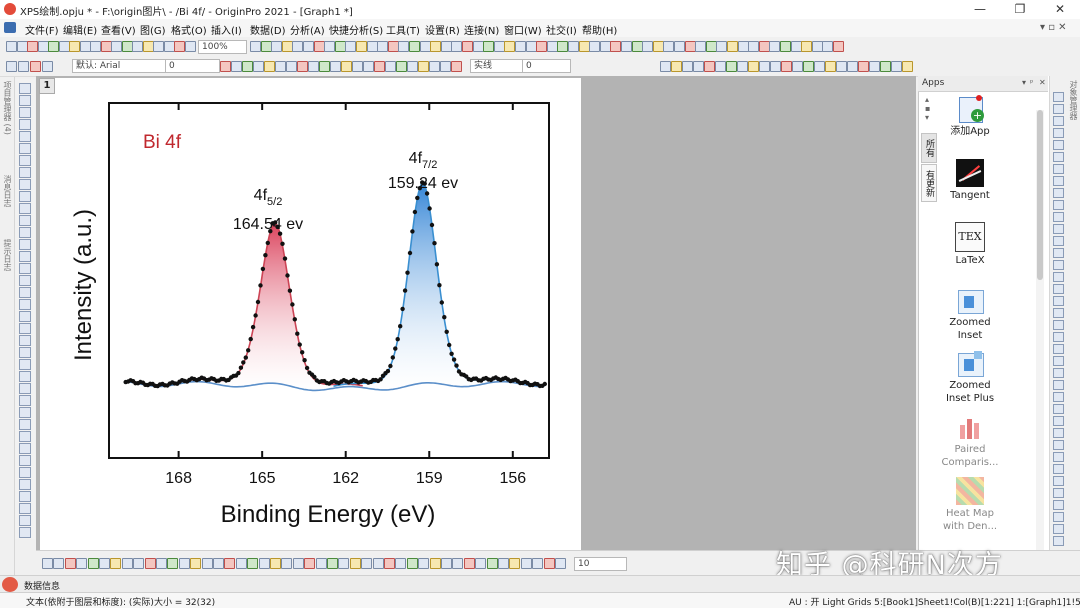  Describe the element at coordinates (1020, 9) in the screenshot. I see `maximize-button: ❐` at that location.